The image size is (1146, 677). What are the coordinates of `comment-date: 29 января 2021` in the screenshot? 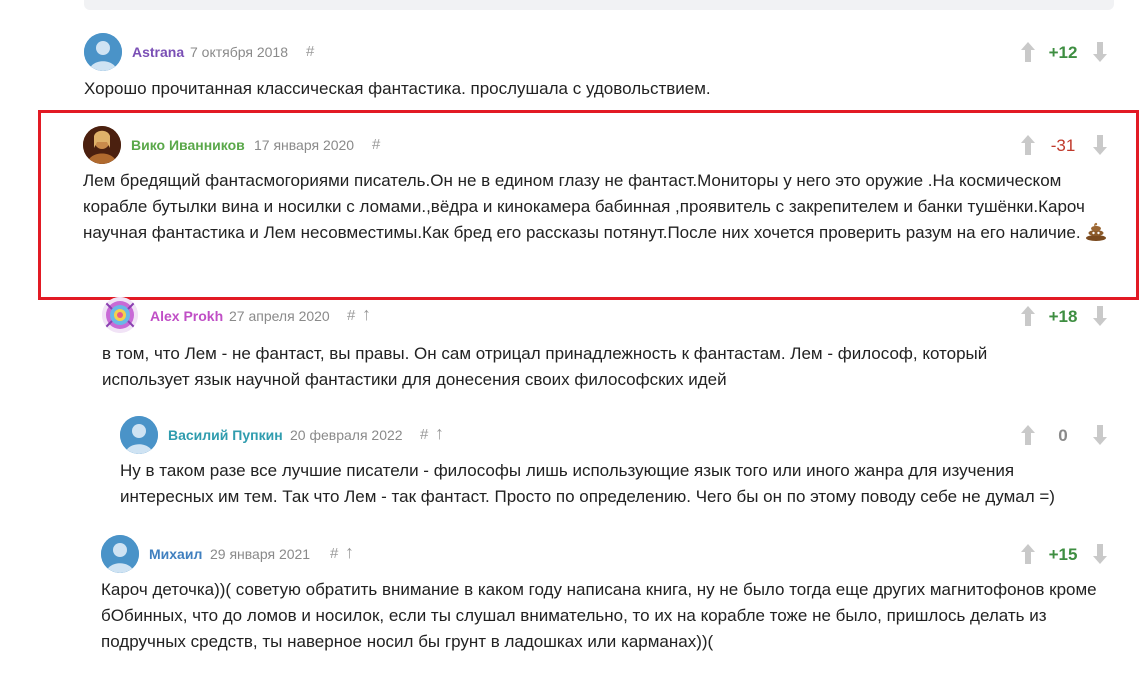 It's located at (260, 554).